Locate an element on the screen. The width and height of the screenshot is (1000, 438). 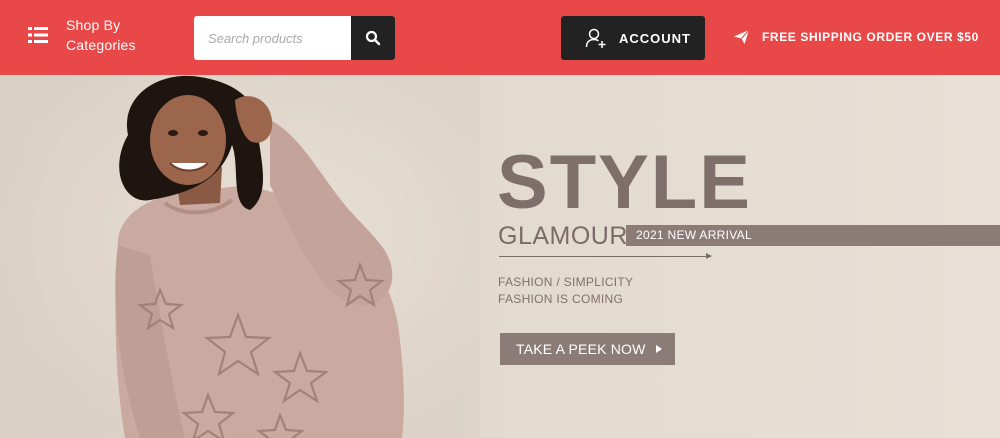
new-arrival-banner: 2021 NEW ARRIVAL is located at coordinates (813, 235).